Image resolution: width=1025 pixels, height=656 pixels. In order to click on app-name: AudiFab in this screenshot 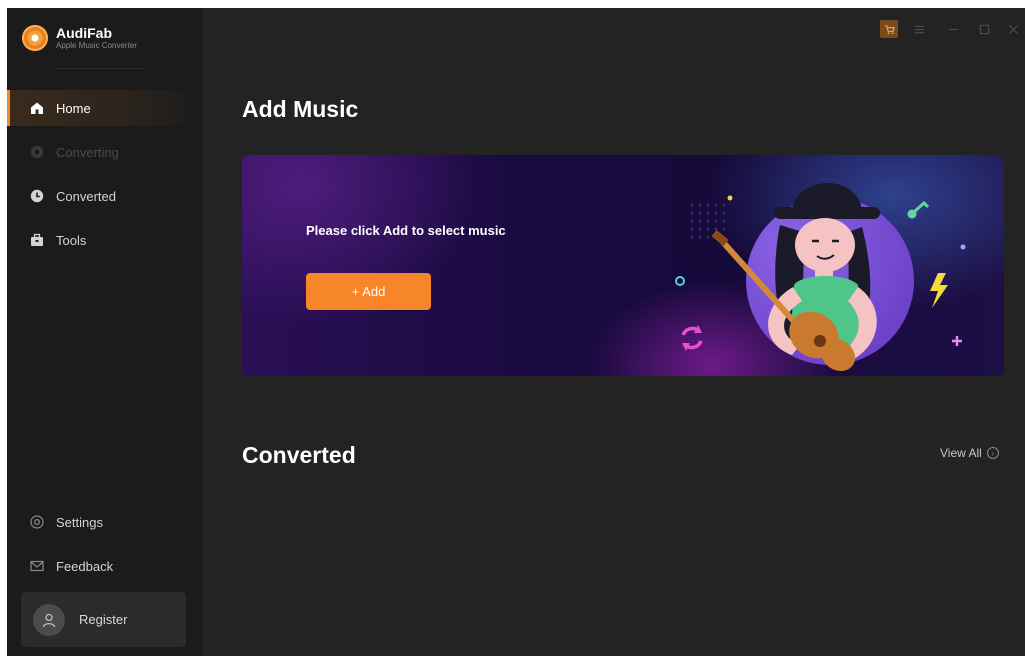, I will do `click(84, 32)`.